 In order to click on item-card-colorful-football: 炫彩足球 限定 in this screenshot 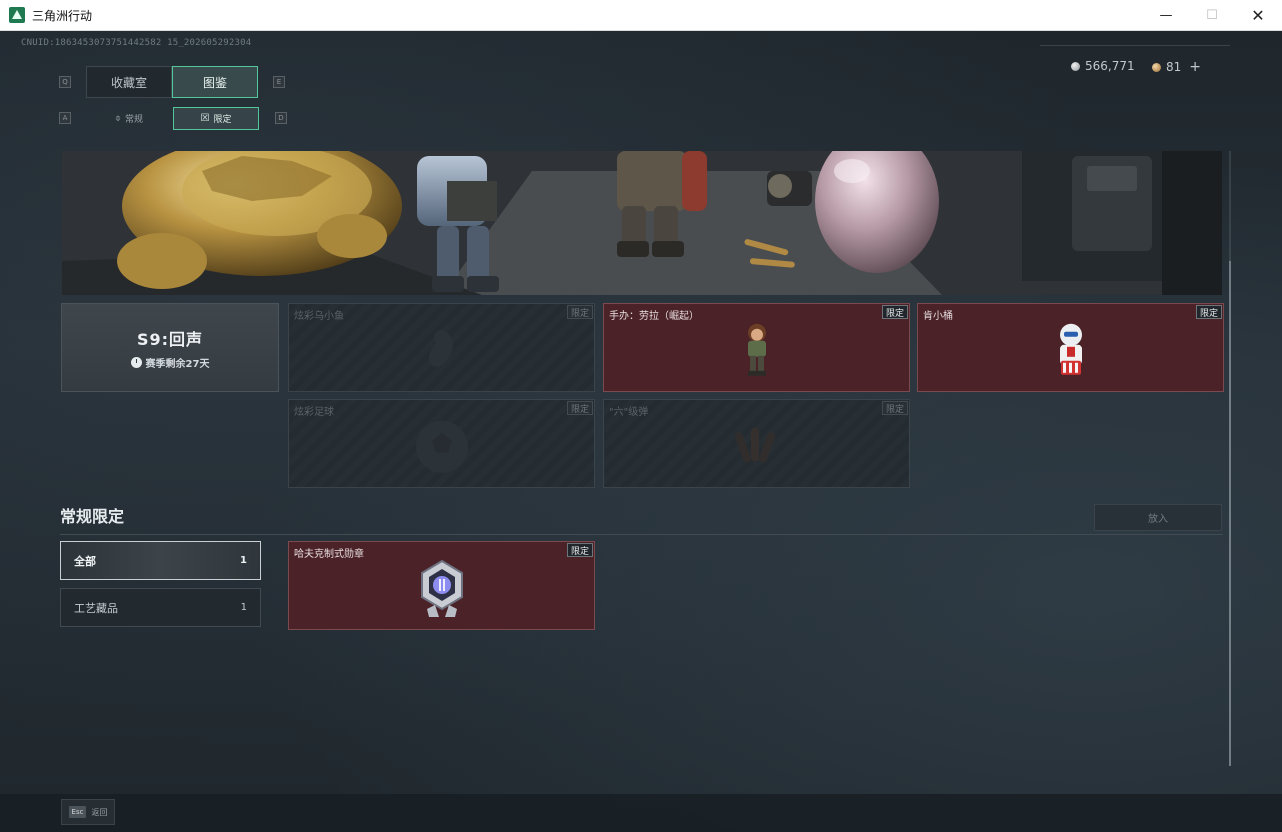, I will do `click(441, 443)`.